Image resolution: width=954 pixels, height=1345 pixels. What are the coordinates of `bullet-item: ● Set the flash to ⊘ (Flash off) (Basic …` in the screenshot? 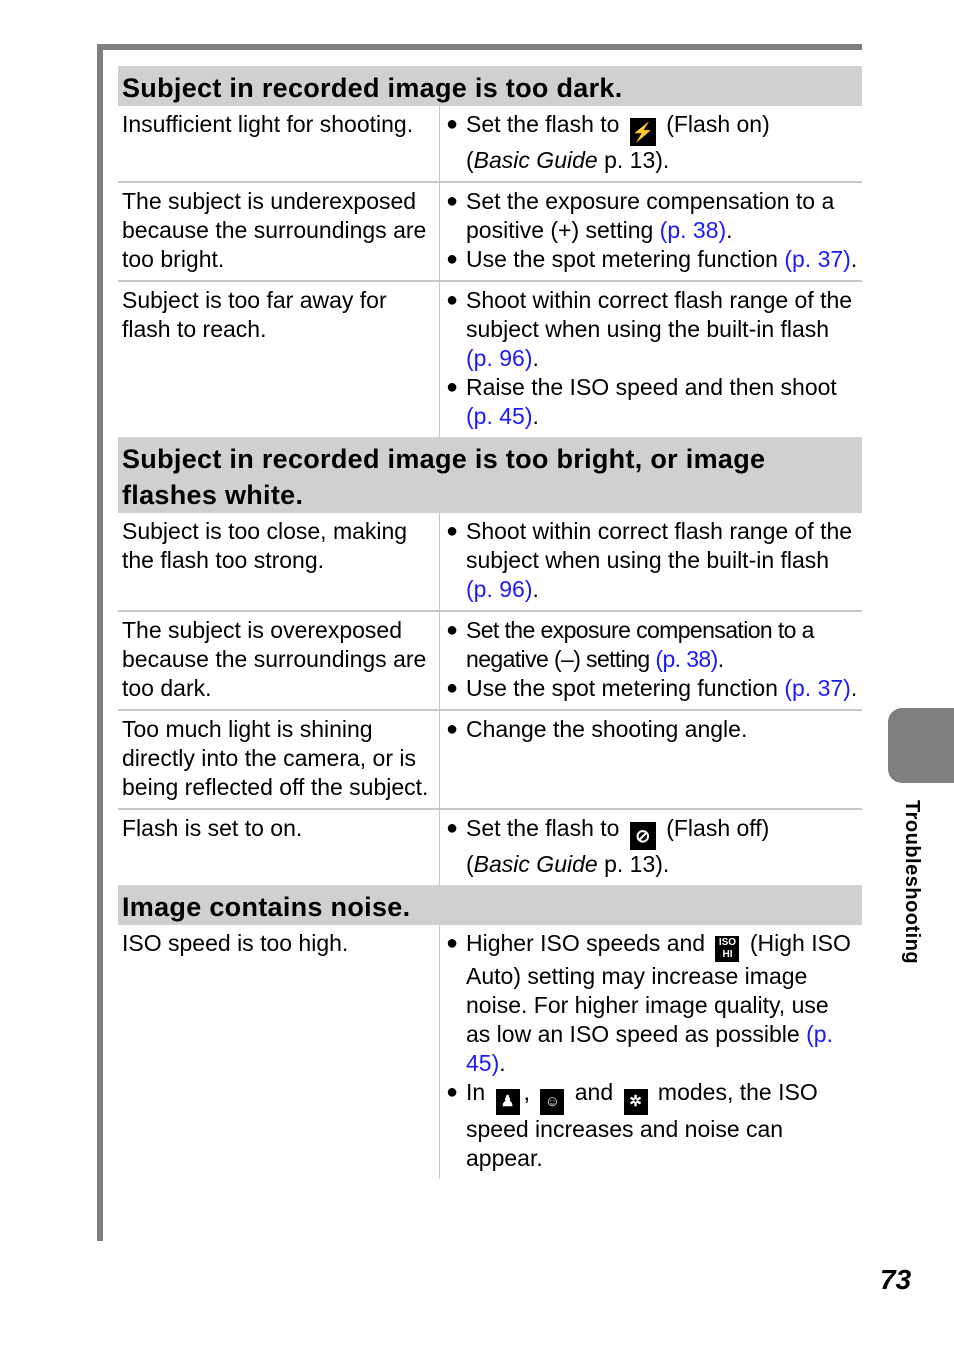 It's located at (608, 846).